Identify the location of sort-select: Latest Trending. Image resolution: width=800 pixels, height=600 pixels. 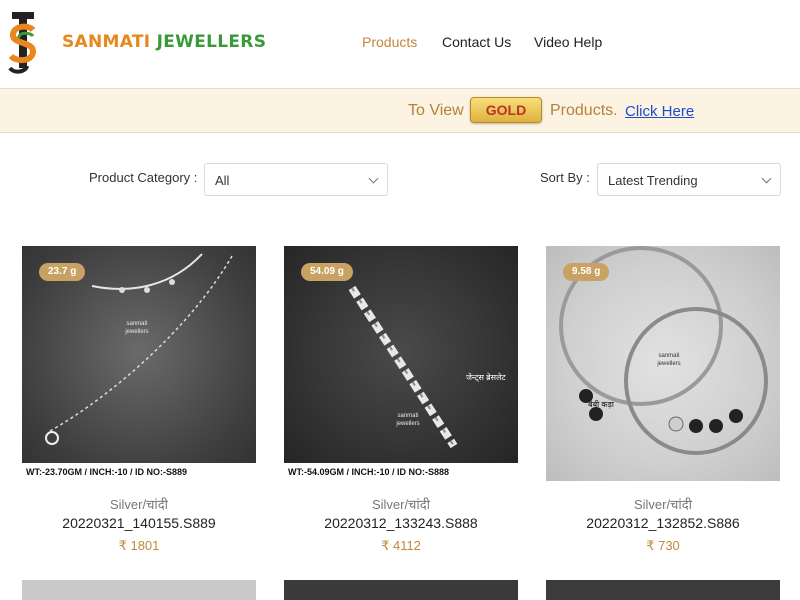
(689, 179).